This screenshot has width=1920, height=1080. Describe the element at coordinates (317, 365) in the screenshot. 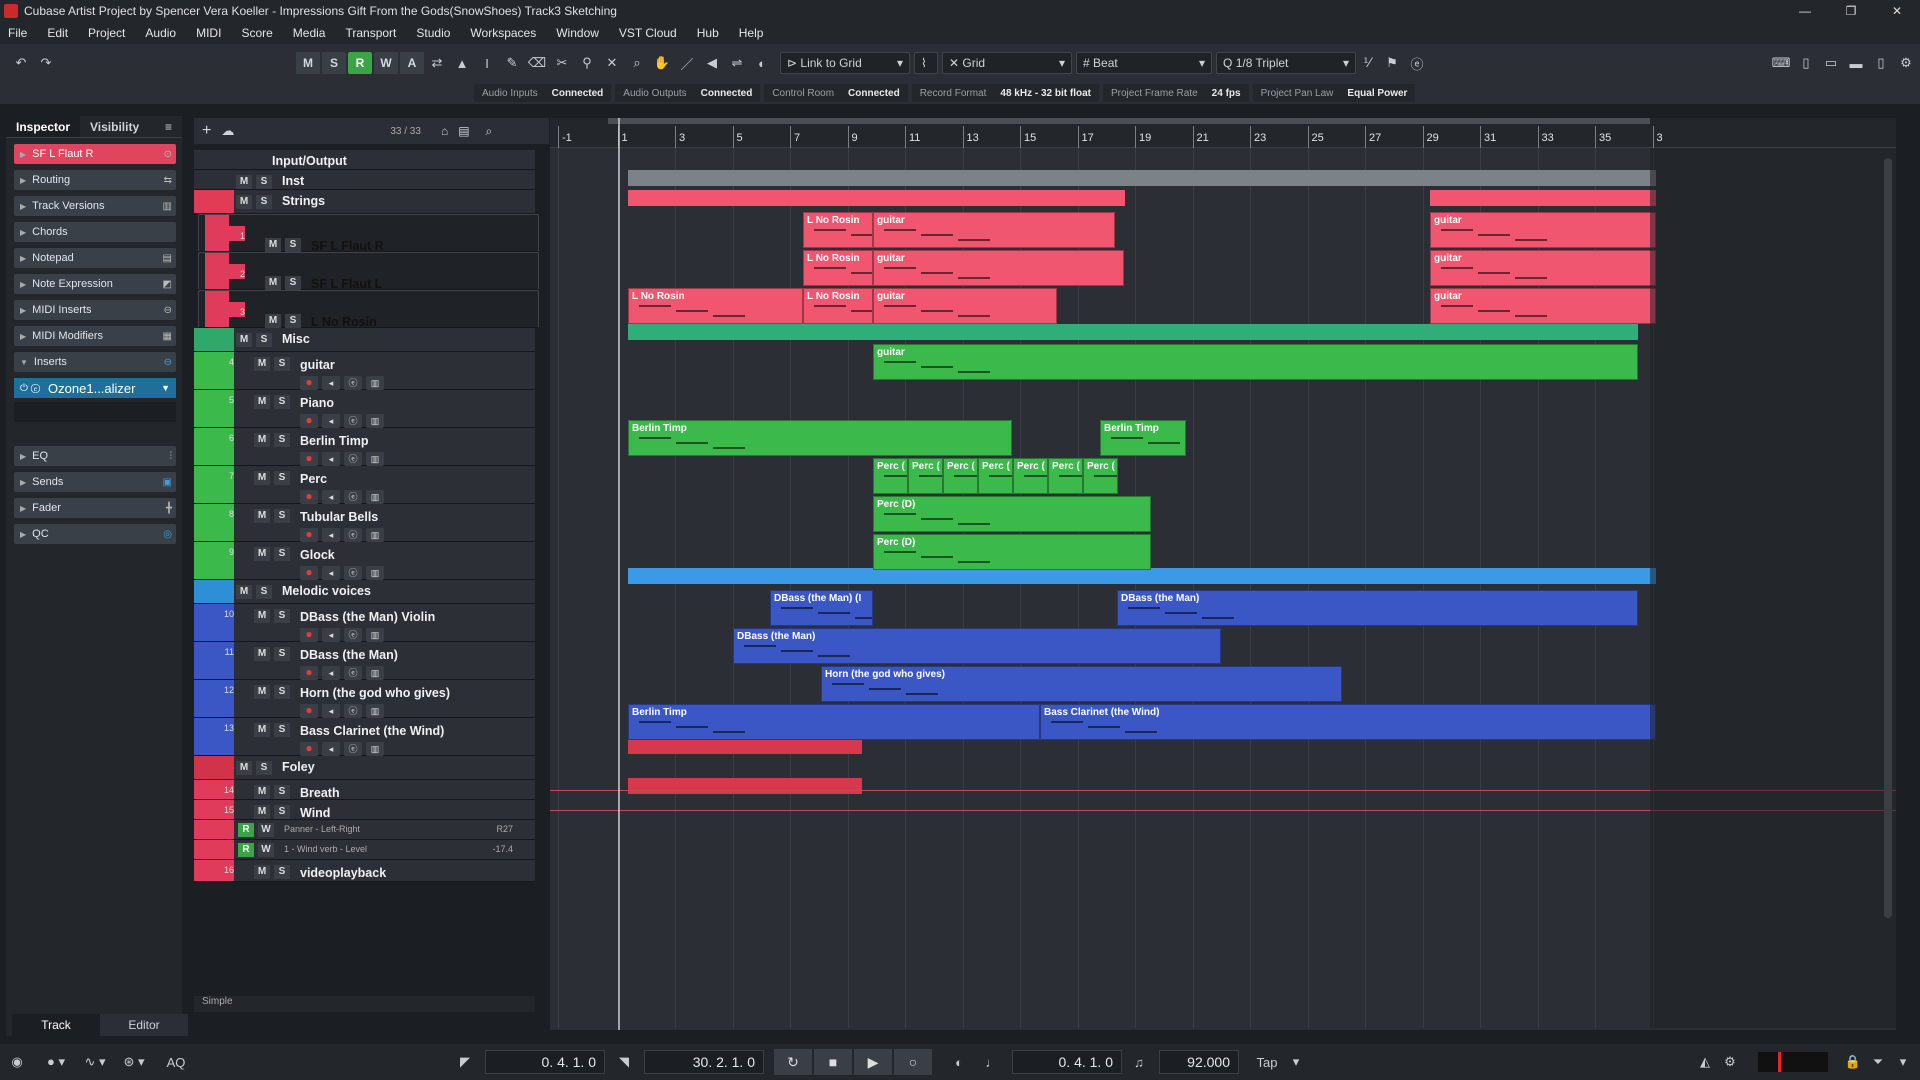

I see `track-name: guitar` at that location.